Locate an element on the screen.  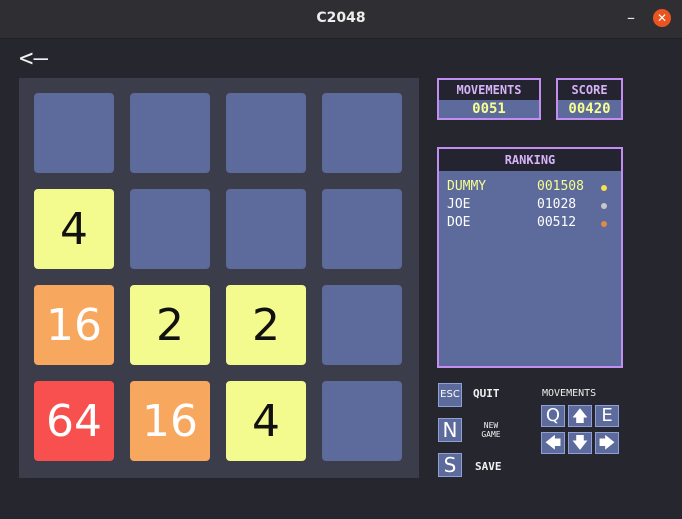
ranking-name: JOE is located at coordinates (459, 204).